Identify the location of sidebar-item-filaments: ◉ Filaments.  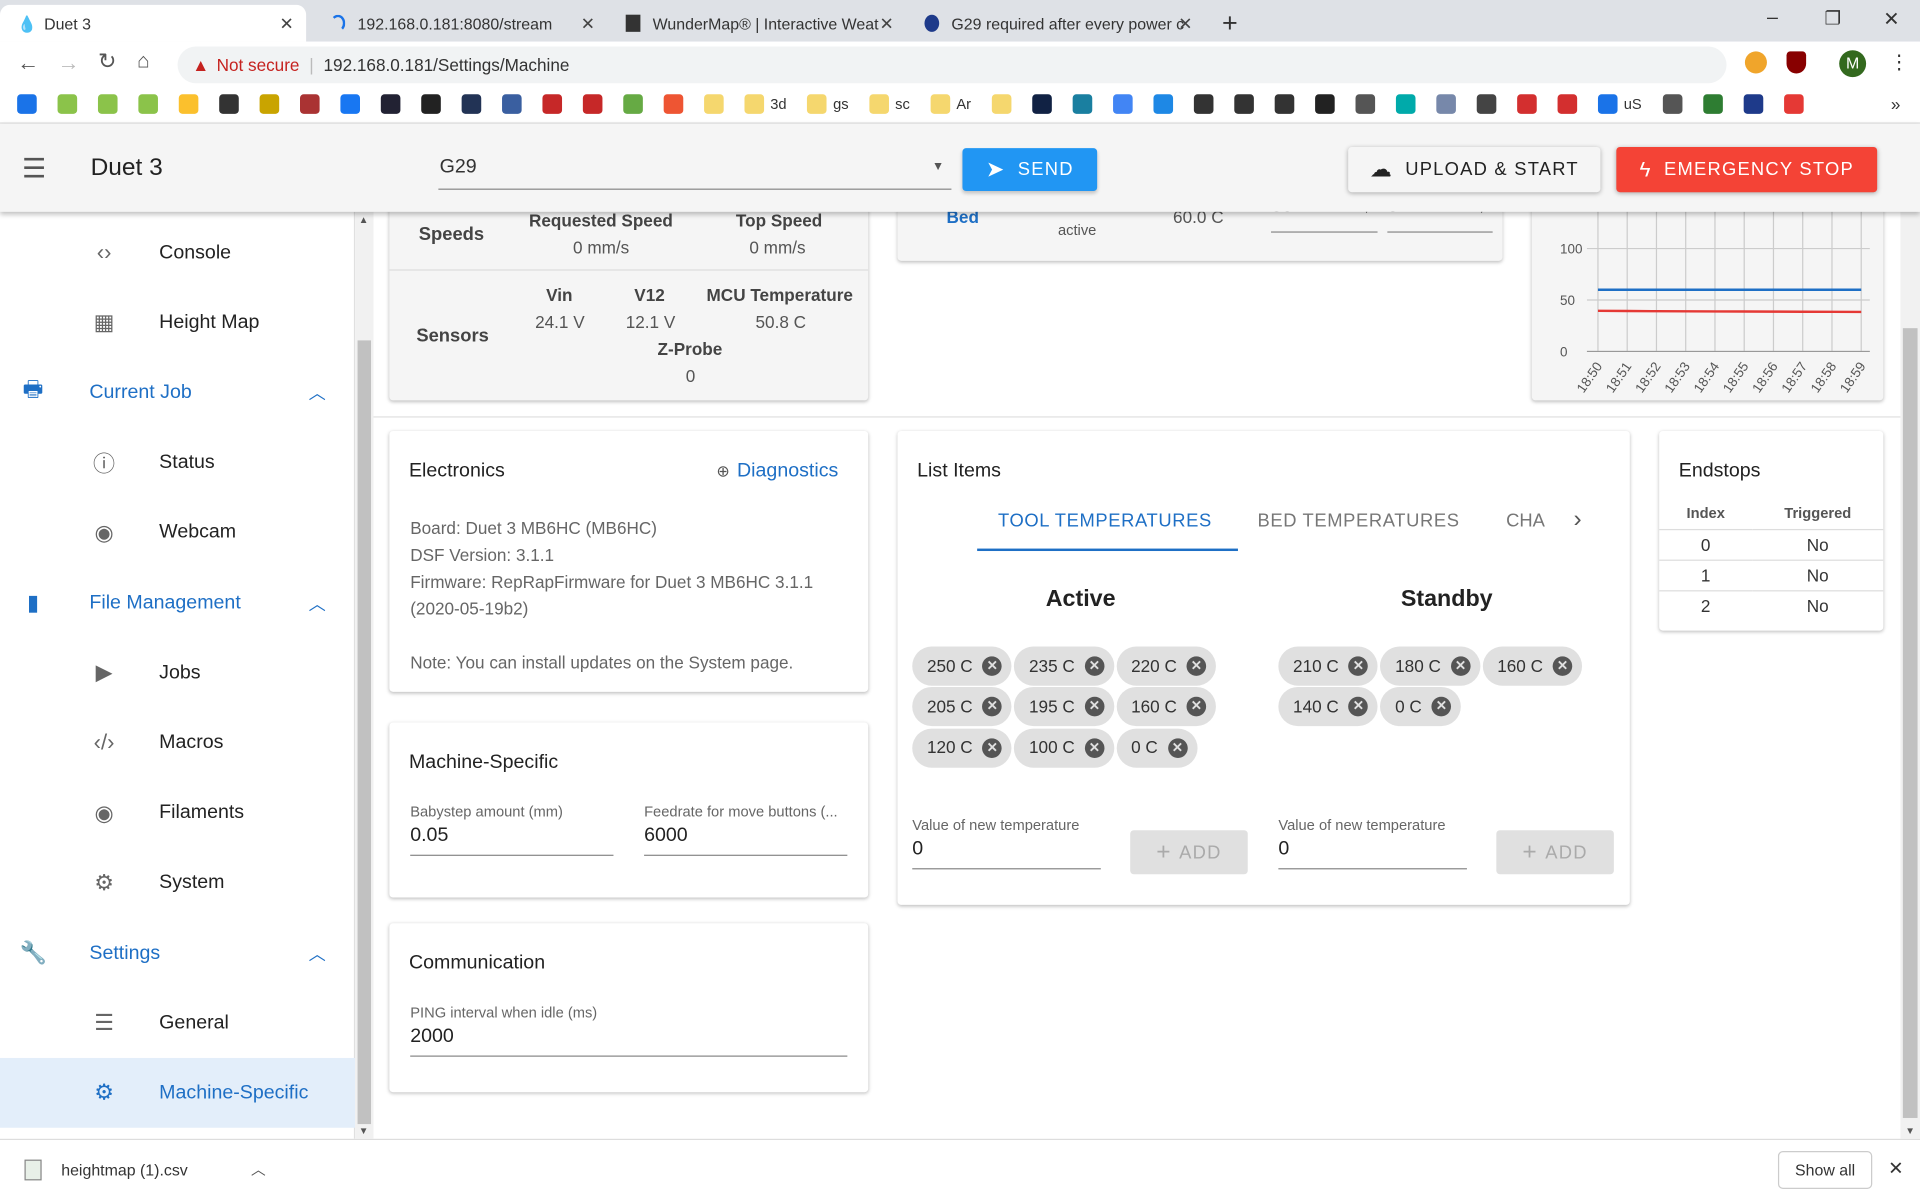
(177, 813).